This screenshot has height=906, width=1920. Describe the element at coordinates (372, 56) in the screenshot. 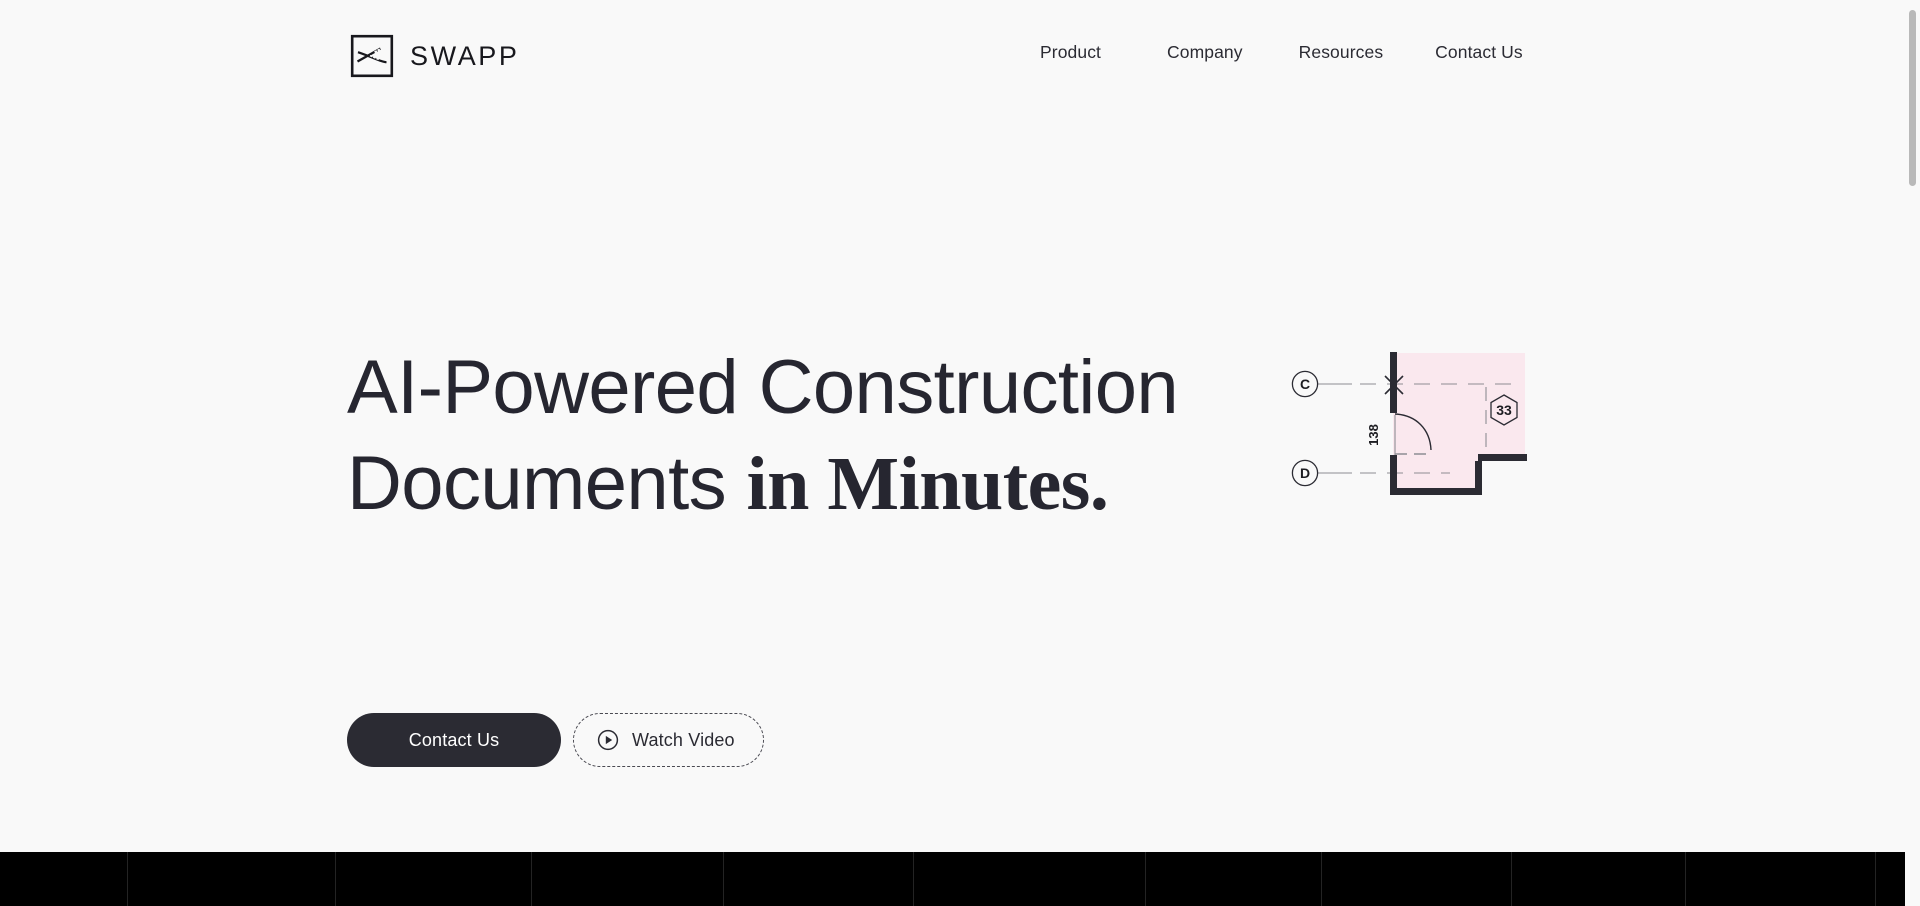

I see `swapp-square-logo-icon` at that location.